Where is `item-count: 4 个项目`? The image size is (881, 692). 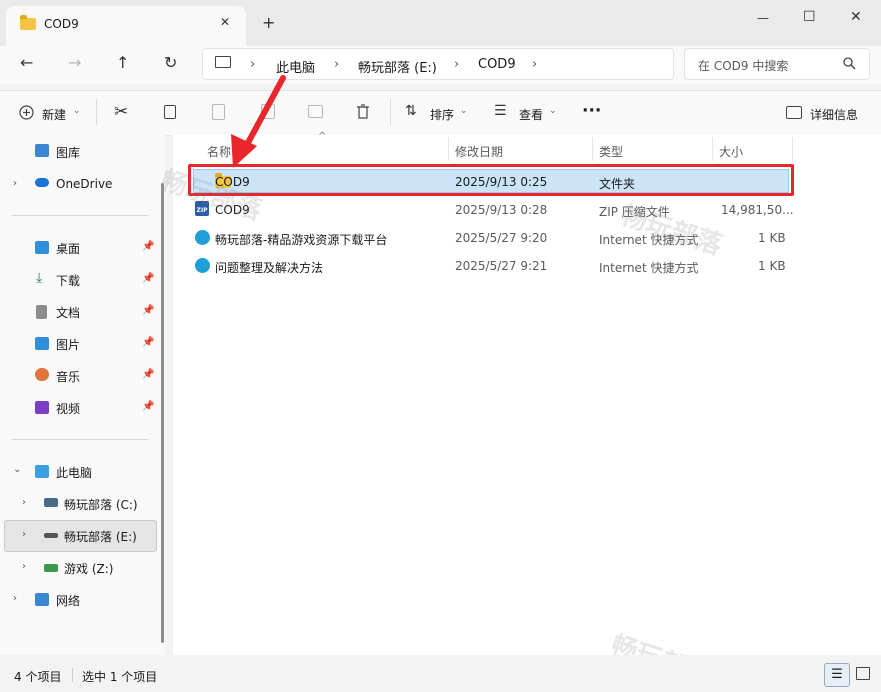 item-count: 4 个项目 is located at coordinates (38, 677).